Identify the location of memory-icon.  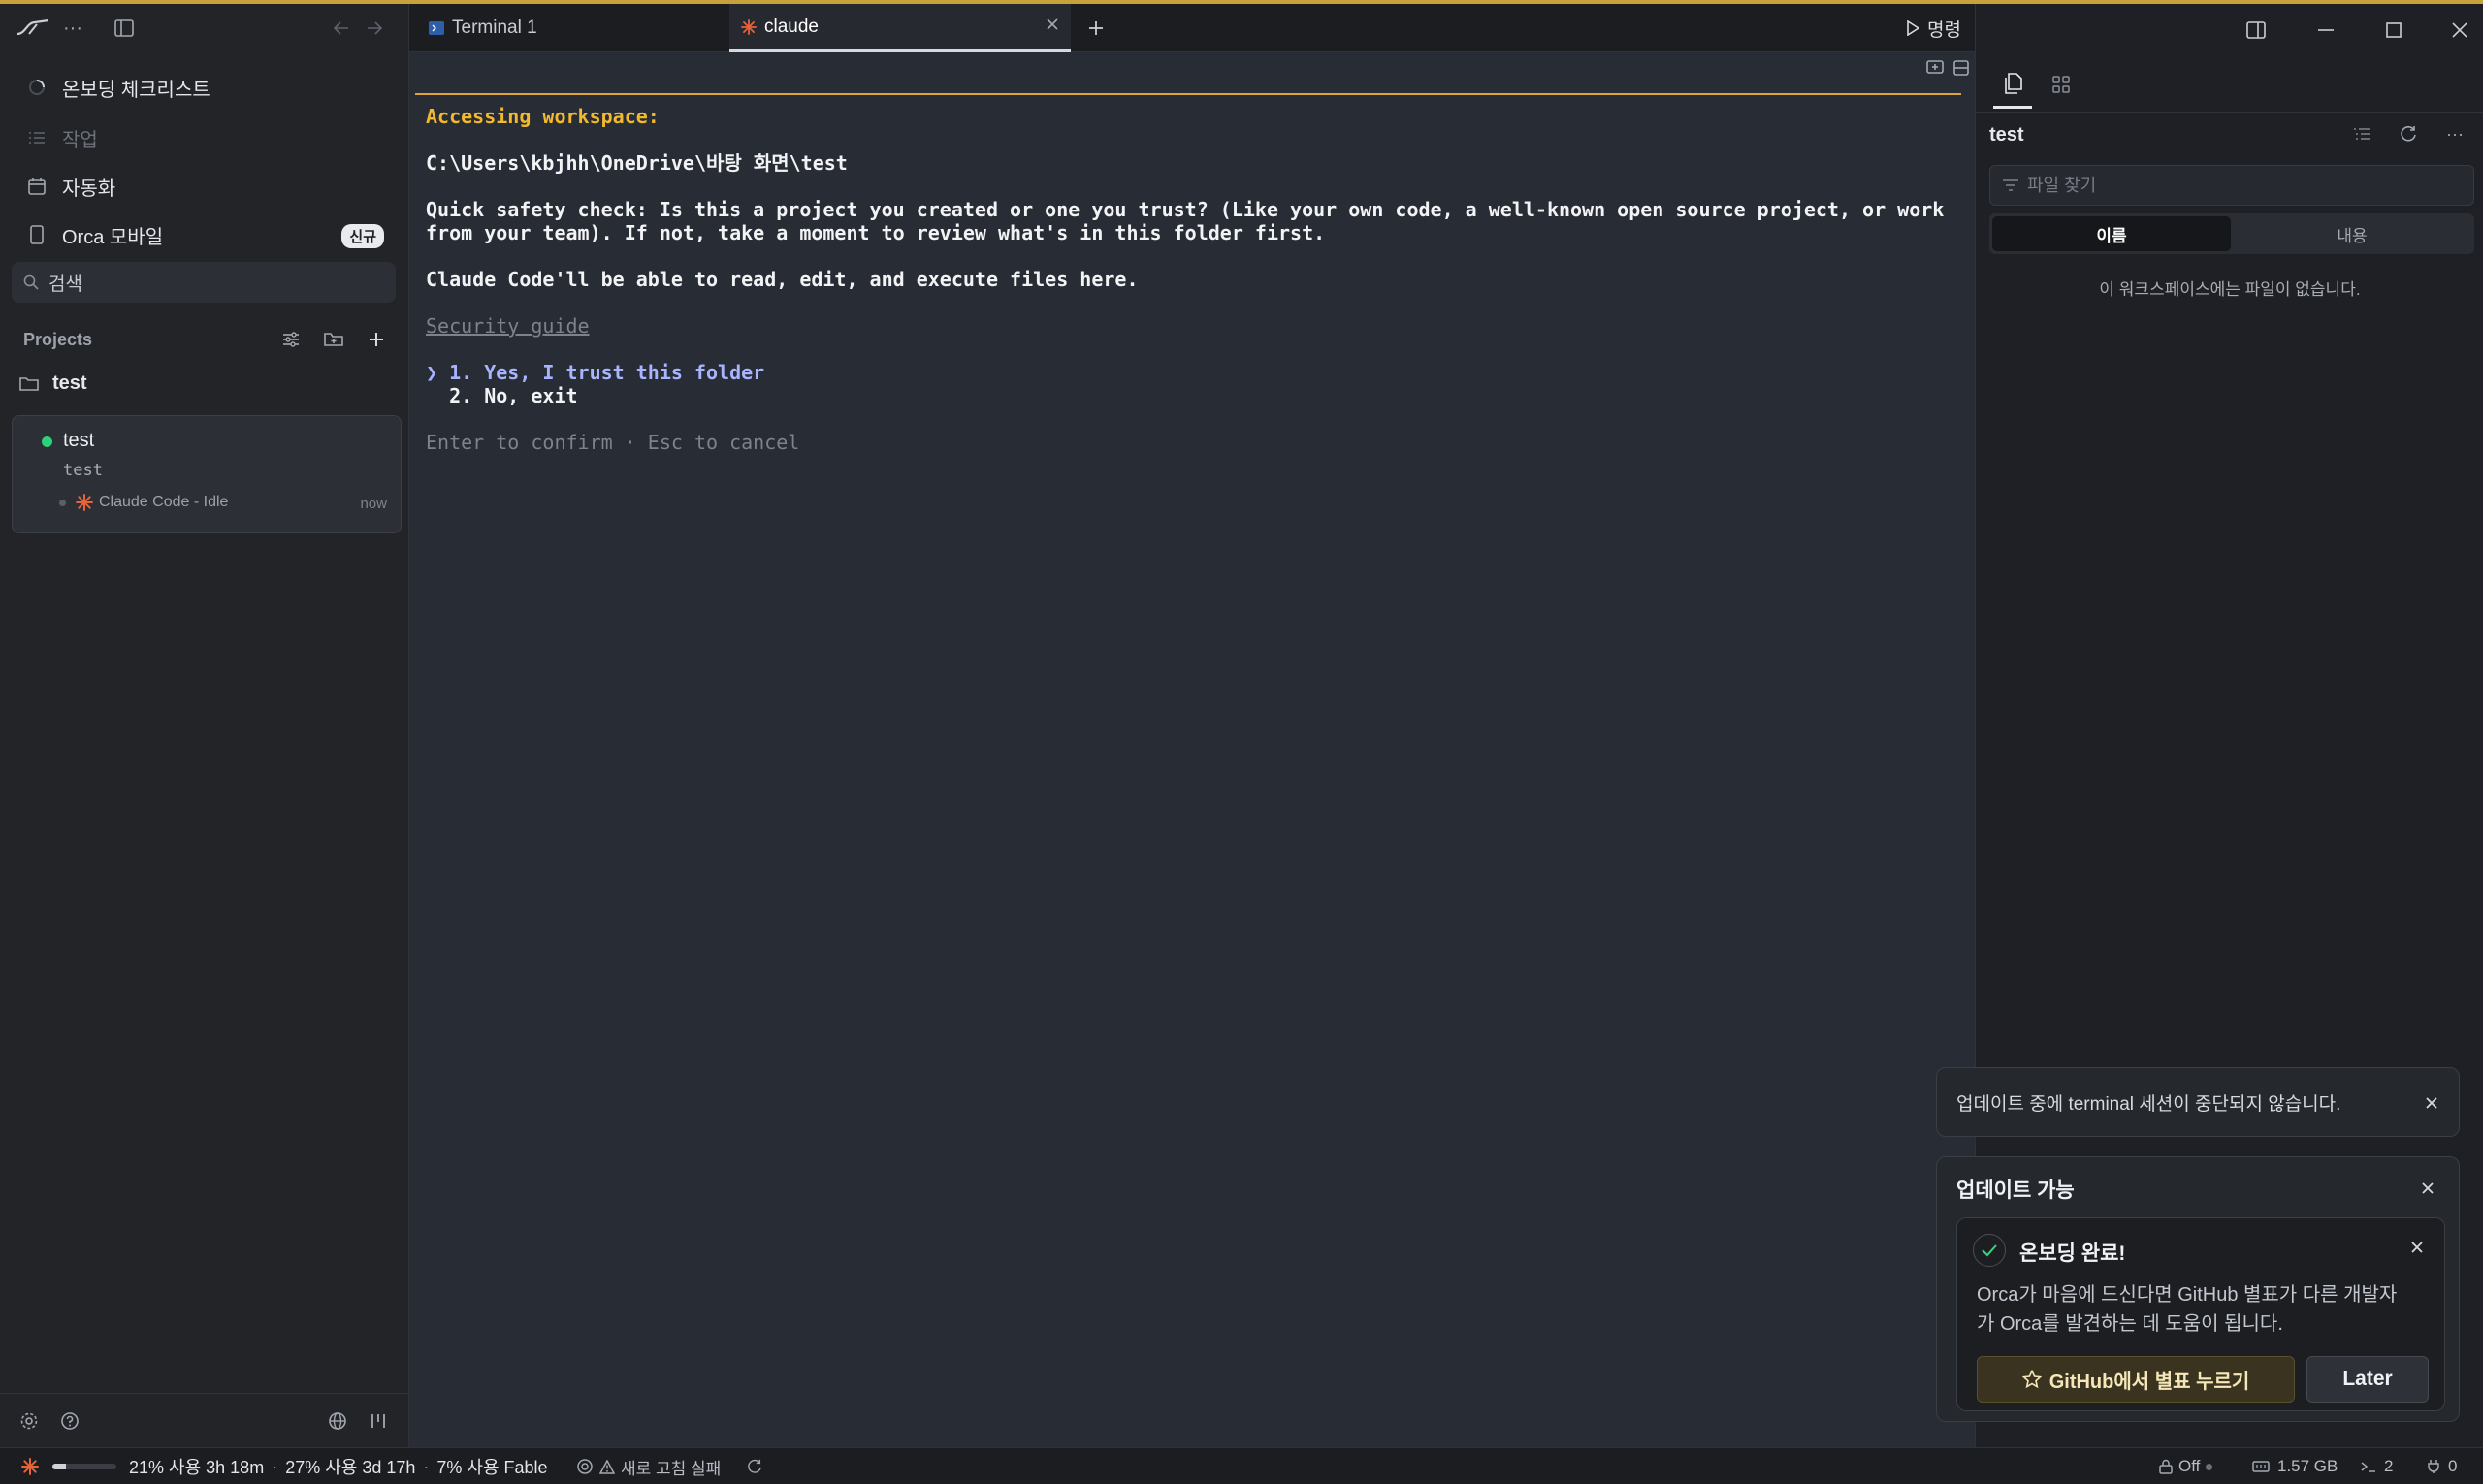
(2261, 1466).